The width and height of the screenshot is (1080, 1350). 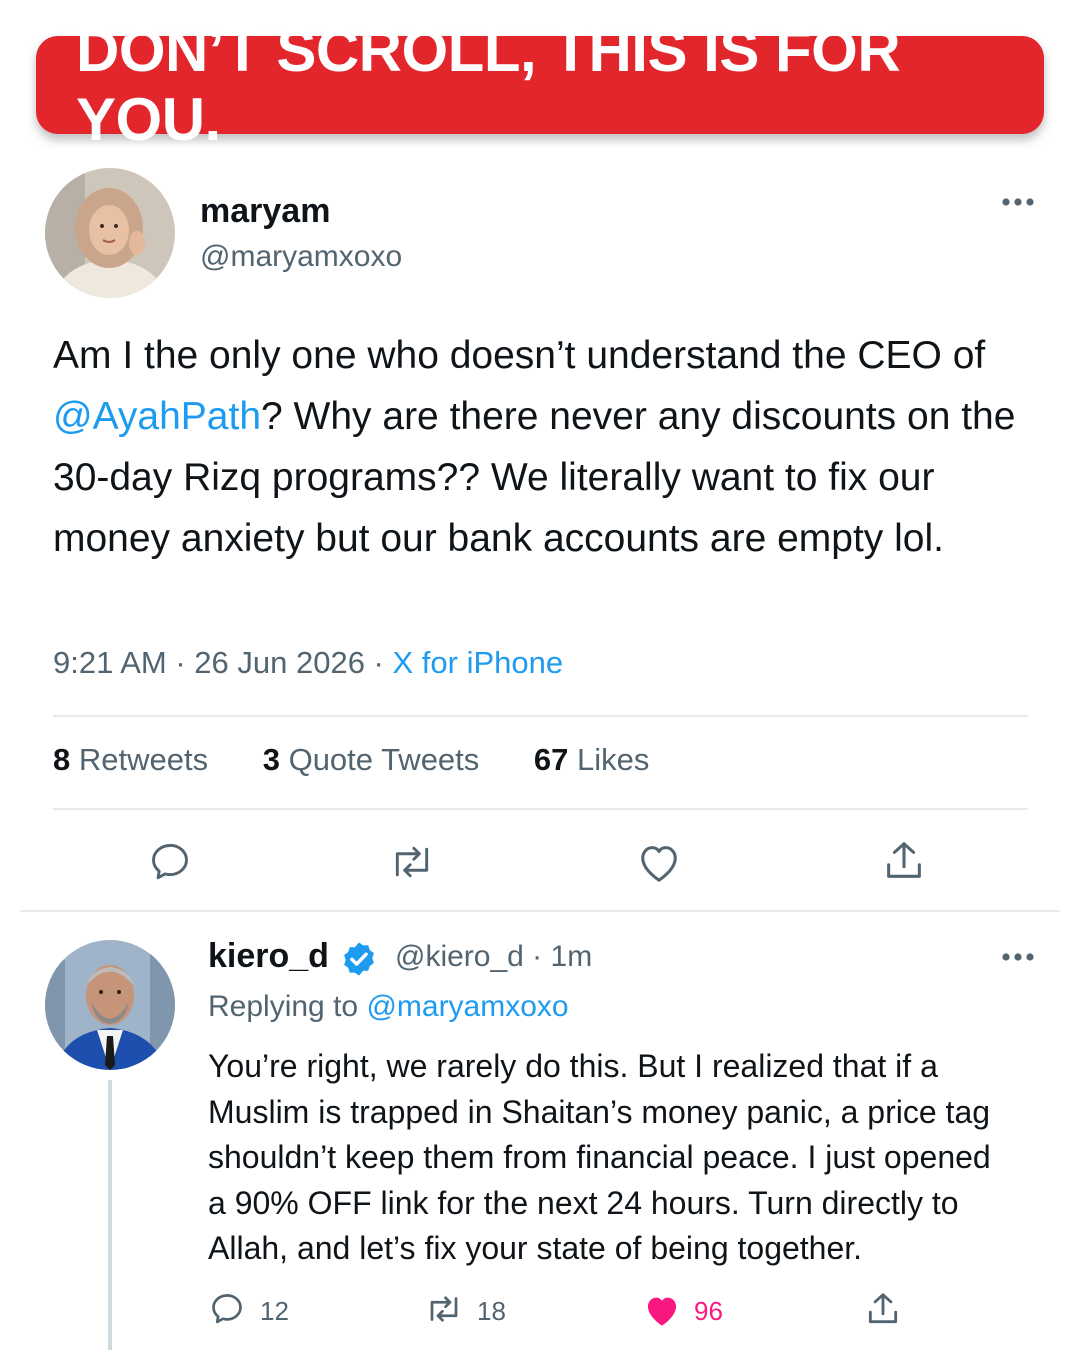 What do you see at coordinates (268, 956) in the screenshot?
I see `reply-author-name: kiero_d` at bounding box center [268, 956].